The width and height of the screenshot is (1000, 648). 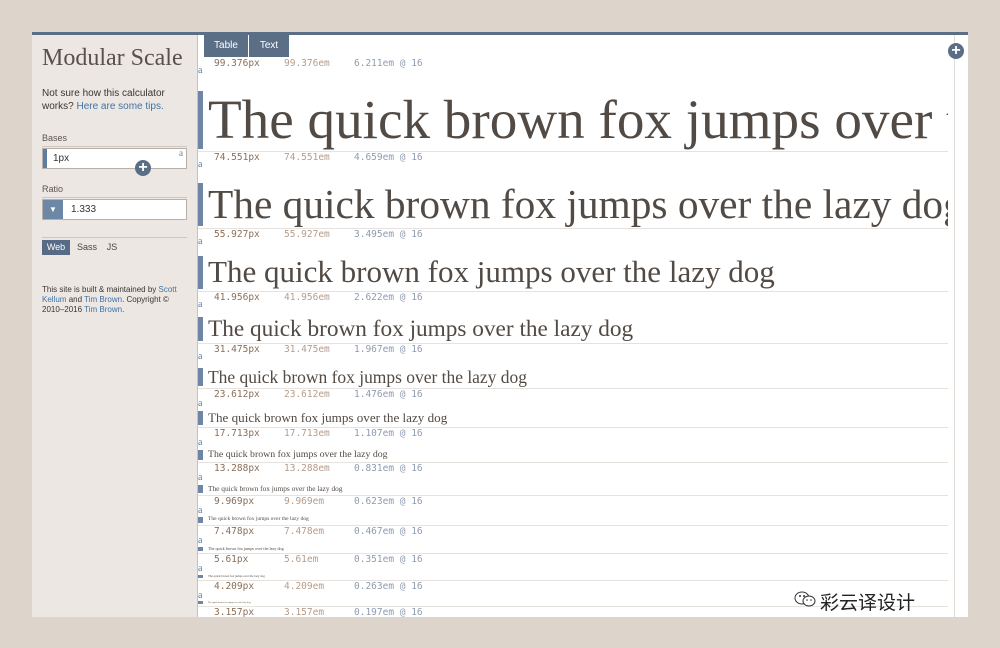 What do you see at coordinates (388, 157) in the screenshot?
I see `base-em-value: 4.659em @ 16` at bounding box center [388, 157].